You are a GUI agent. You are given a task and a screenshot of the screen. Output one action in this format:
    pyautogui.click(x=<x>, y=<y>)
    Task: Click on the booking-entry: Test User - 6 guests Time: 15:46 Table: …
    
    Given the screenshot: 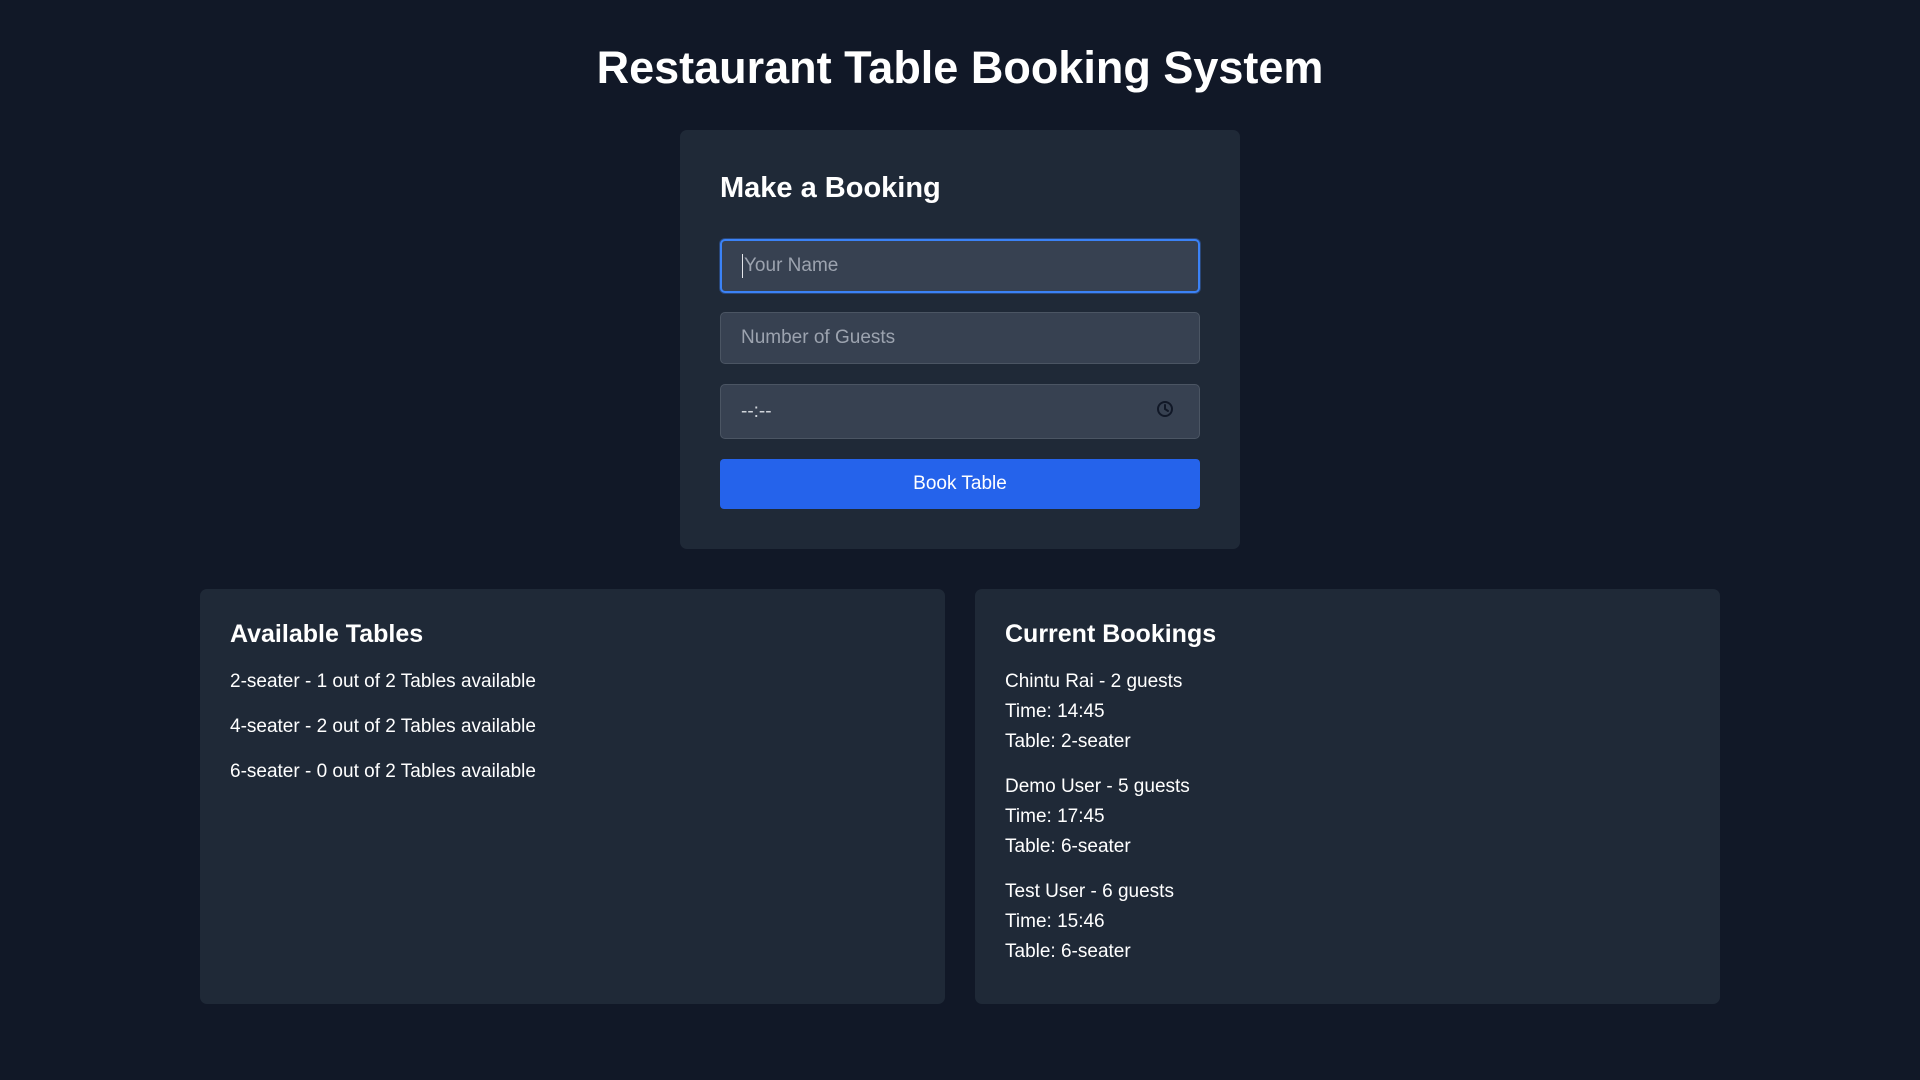 What is the action you would take?
    pyautogui.click(x=1347, y=922)
    